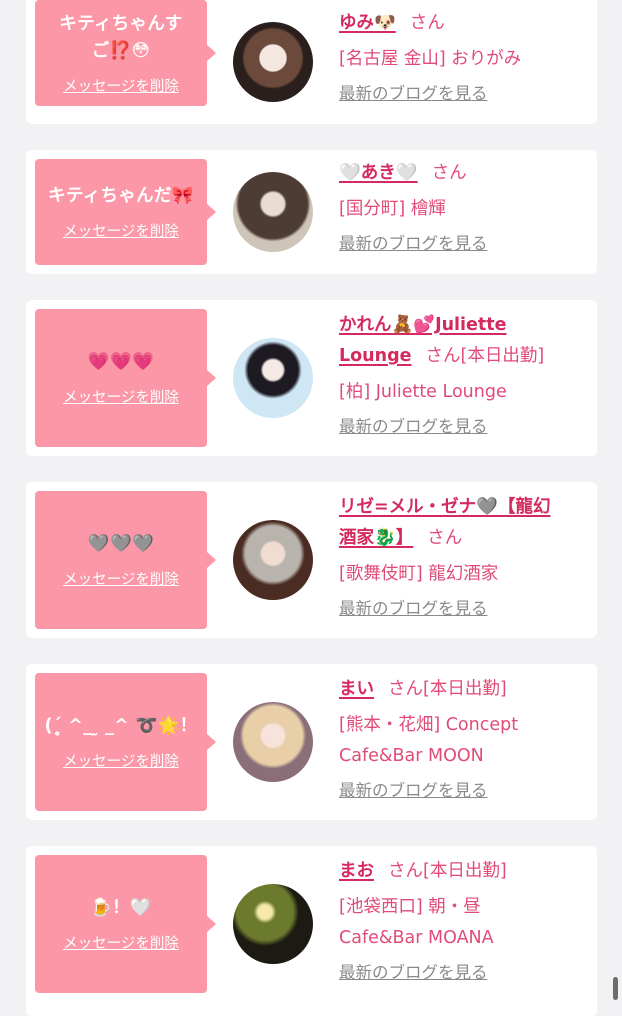  Describe the element at coordinates (464, 206) in the screenshot. I see `cast-info: 🤍あき🤍 さん [国分町] 檜輝 最新のブログを見る` at that location.